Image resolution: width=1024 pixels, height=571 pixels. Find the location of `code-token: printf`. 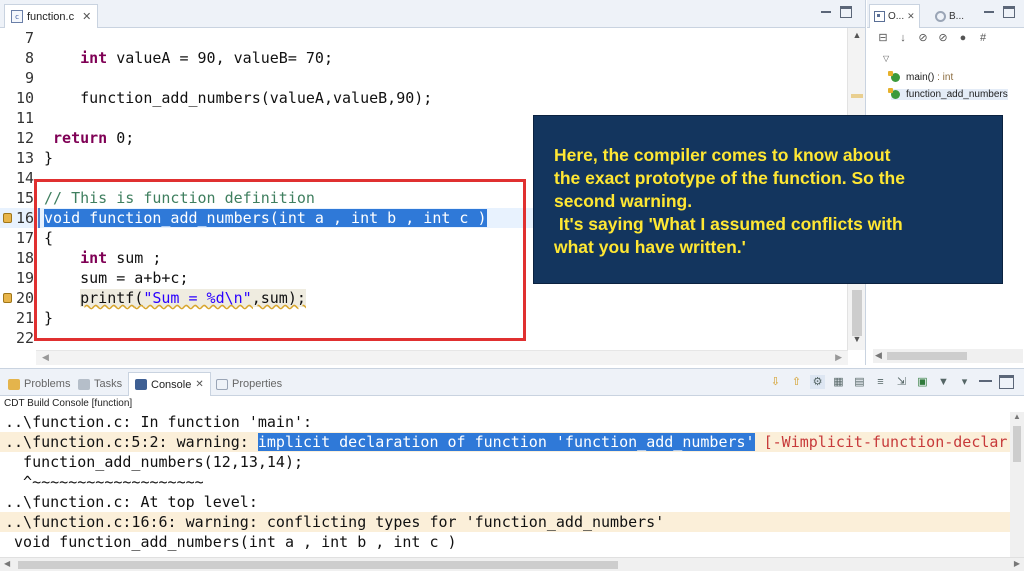

code-token: printf is located at coordinates (107, 298).